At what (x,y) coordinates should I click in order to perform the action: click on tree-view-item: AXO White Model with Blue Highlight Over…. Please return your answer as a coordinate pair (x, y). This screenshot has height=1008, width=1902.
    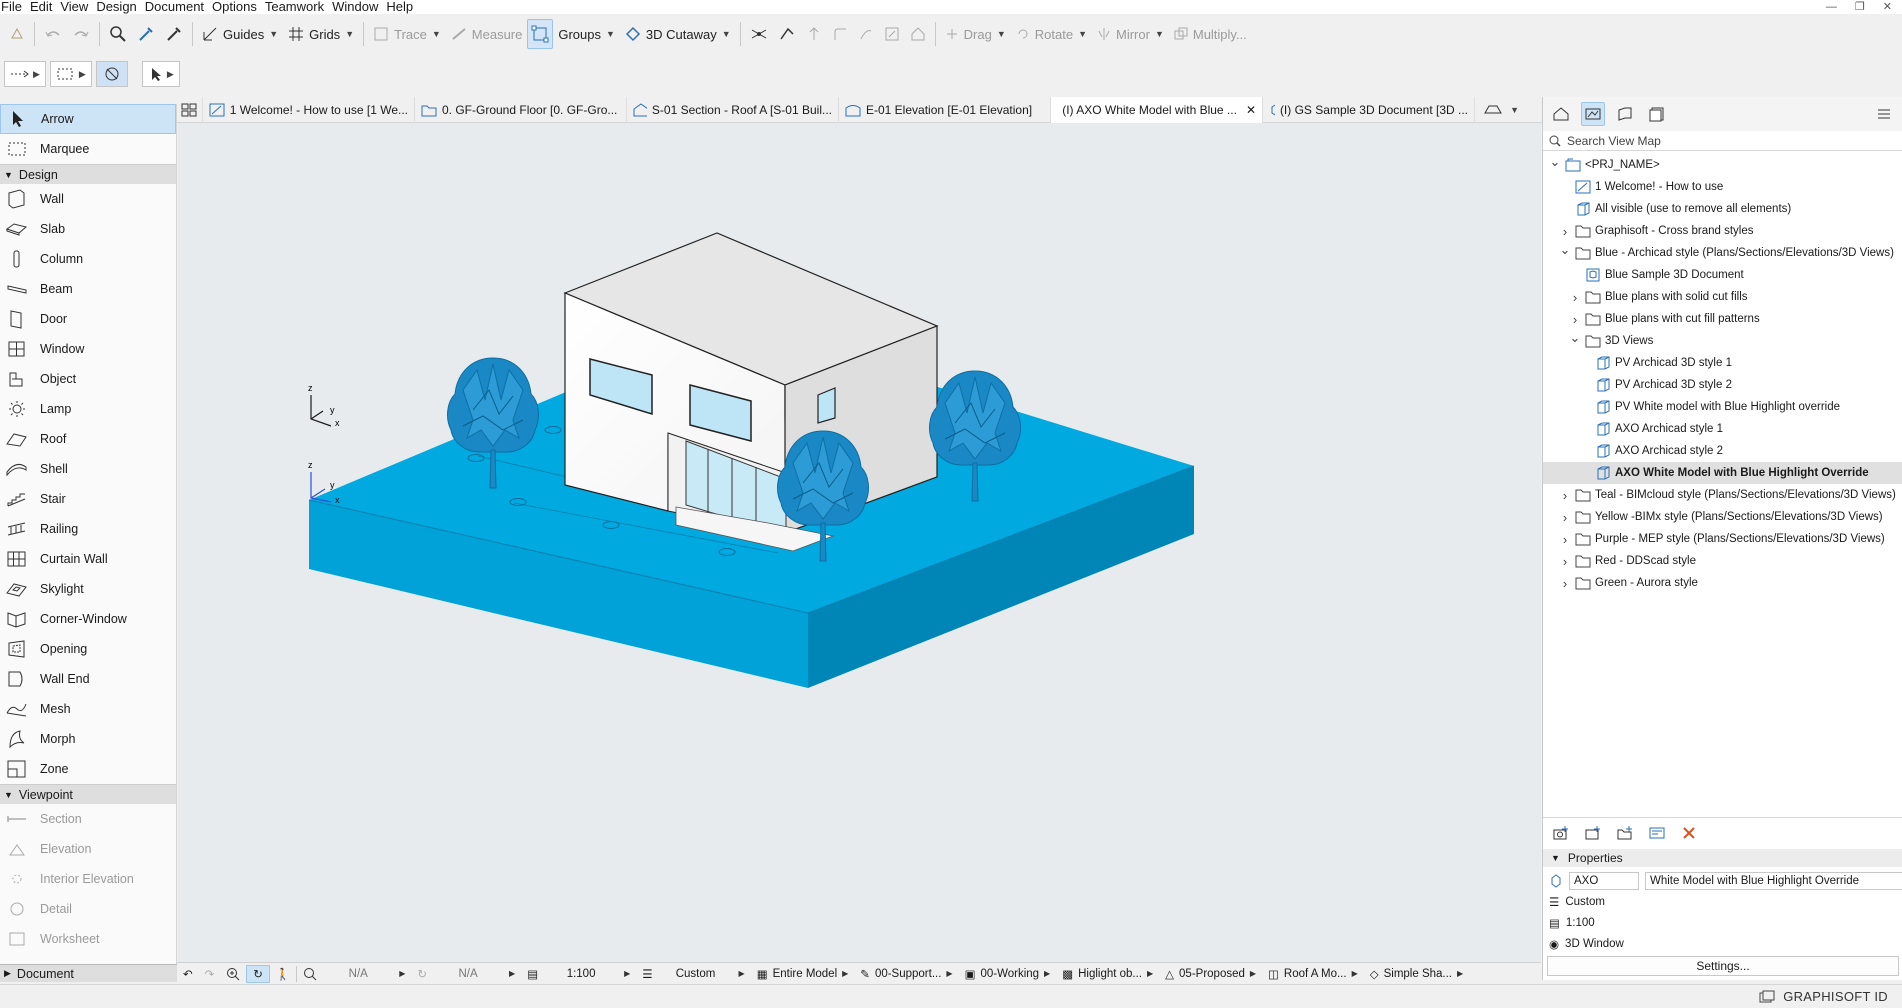
    Looking at the image, I should click on (1722, 473).